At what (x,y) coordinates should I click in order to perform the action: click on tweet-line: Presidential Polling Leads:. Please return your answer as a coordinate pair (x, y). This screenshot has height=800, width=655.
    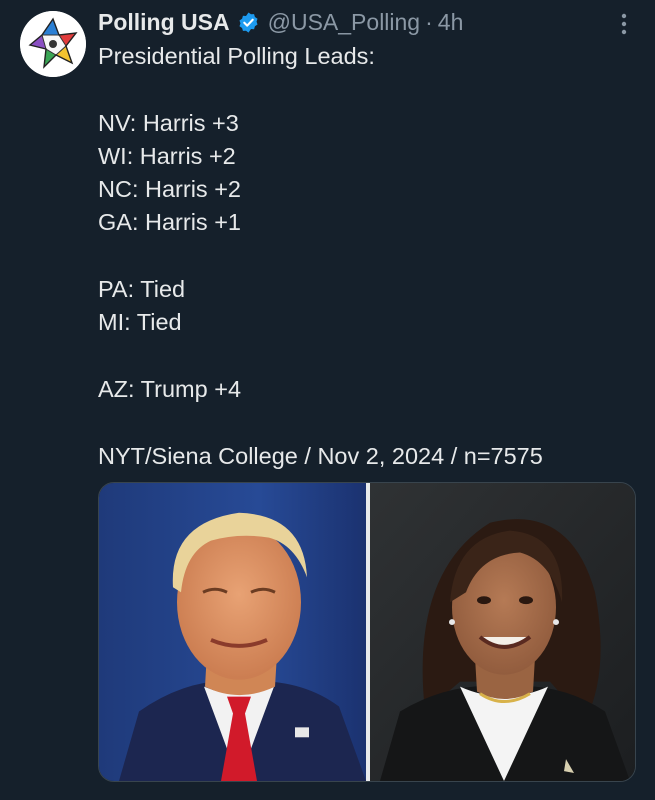
    Looking at the image, I should click on (236, 56).